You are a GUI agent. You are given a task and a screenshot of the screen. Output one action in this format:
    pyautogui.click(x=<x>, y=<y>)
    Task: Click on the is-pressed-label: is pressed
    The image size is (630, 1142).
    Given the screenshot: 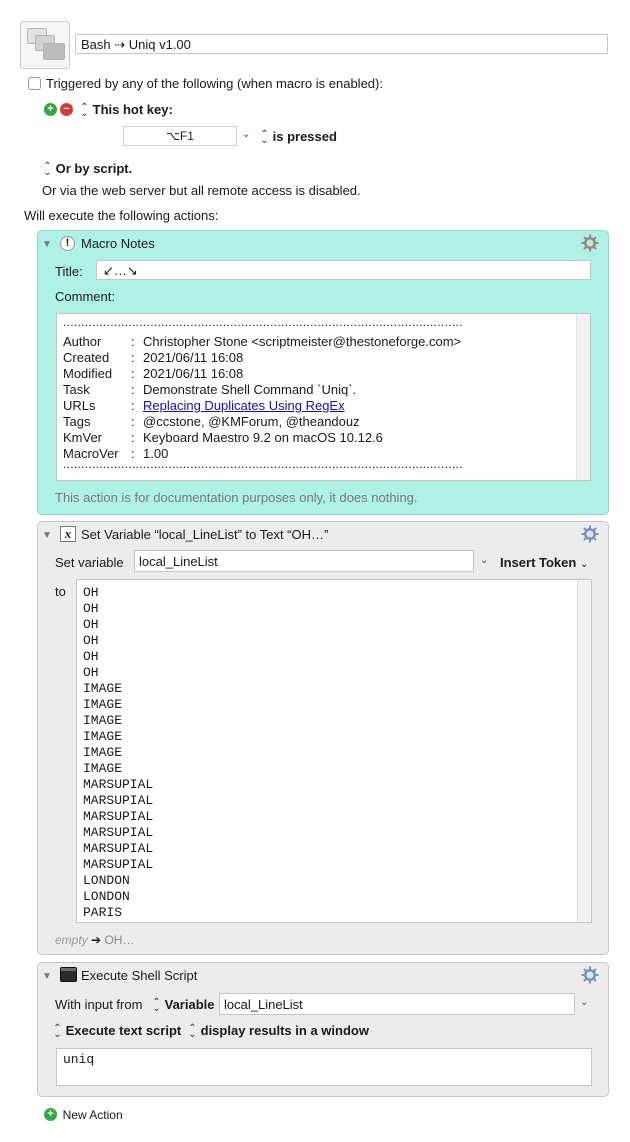 What is the action you would take?
    pyautogui.click(x=304, y=136)
    